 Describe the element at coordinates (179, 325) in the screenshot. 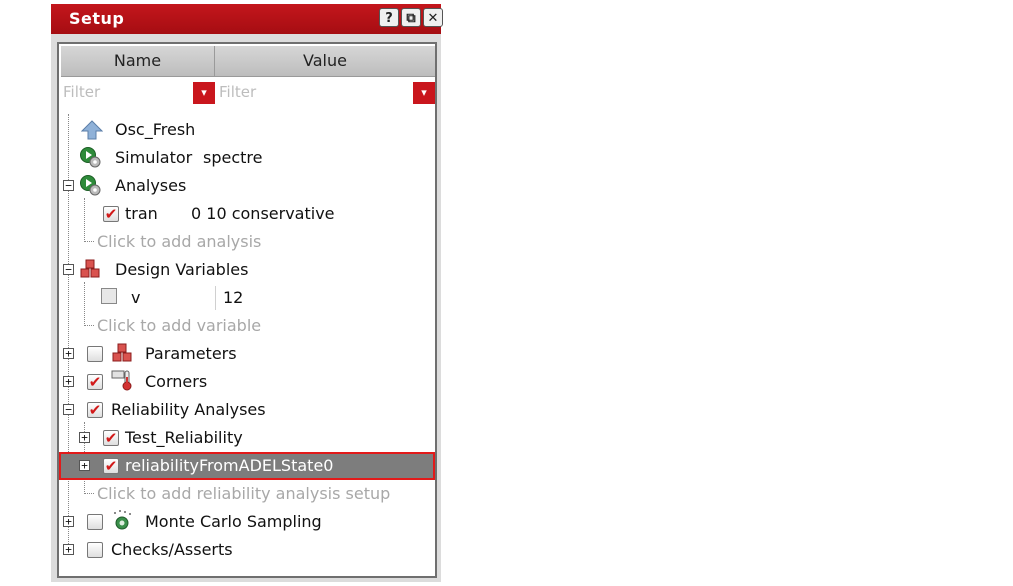

I see `add-variable-label: Click to add variable` at that location.